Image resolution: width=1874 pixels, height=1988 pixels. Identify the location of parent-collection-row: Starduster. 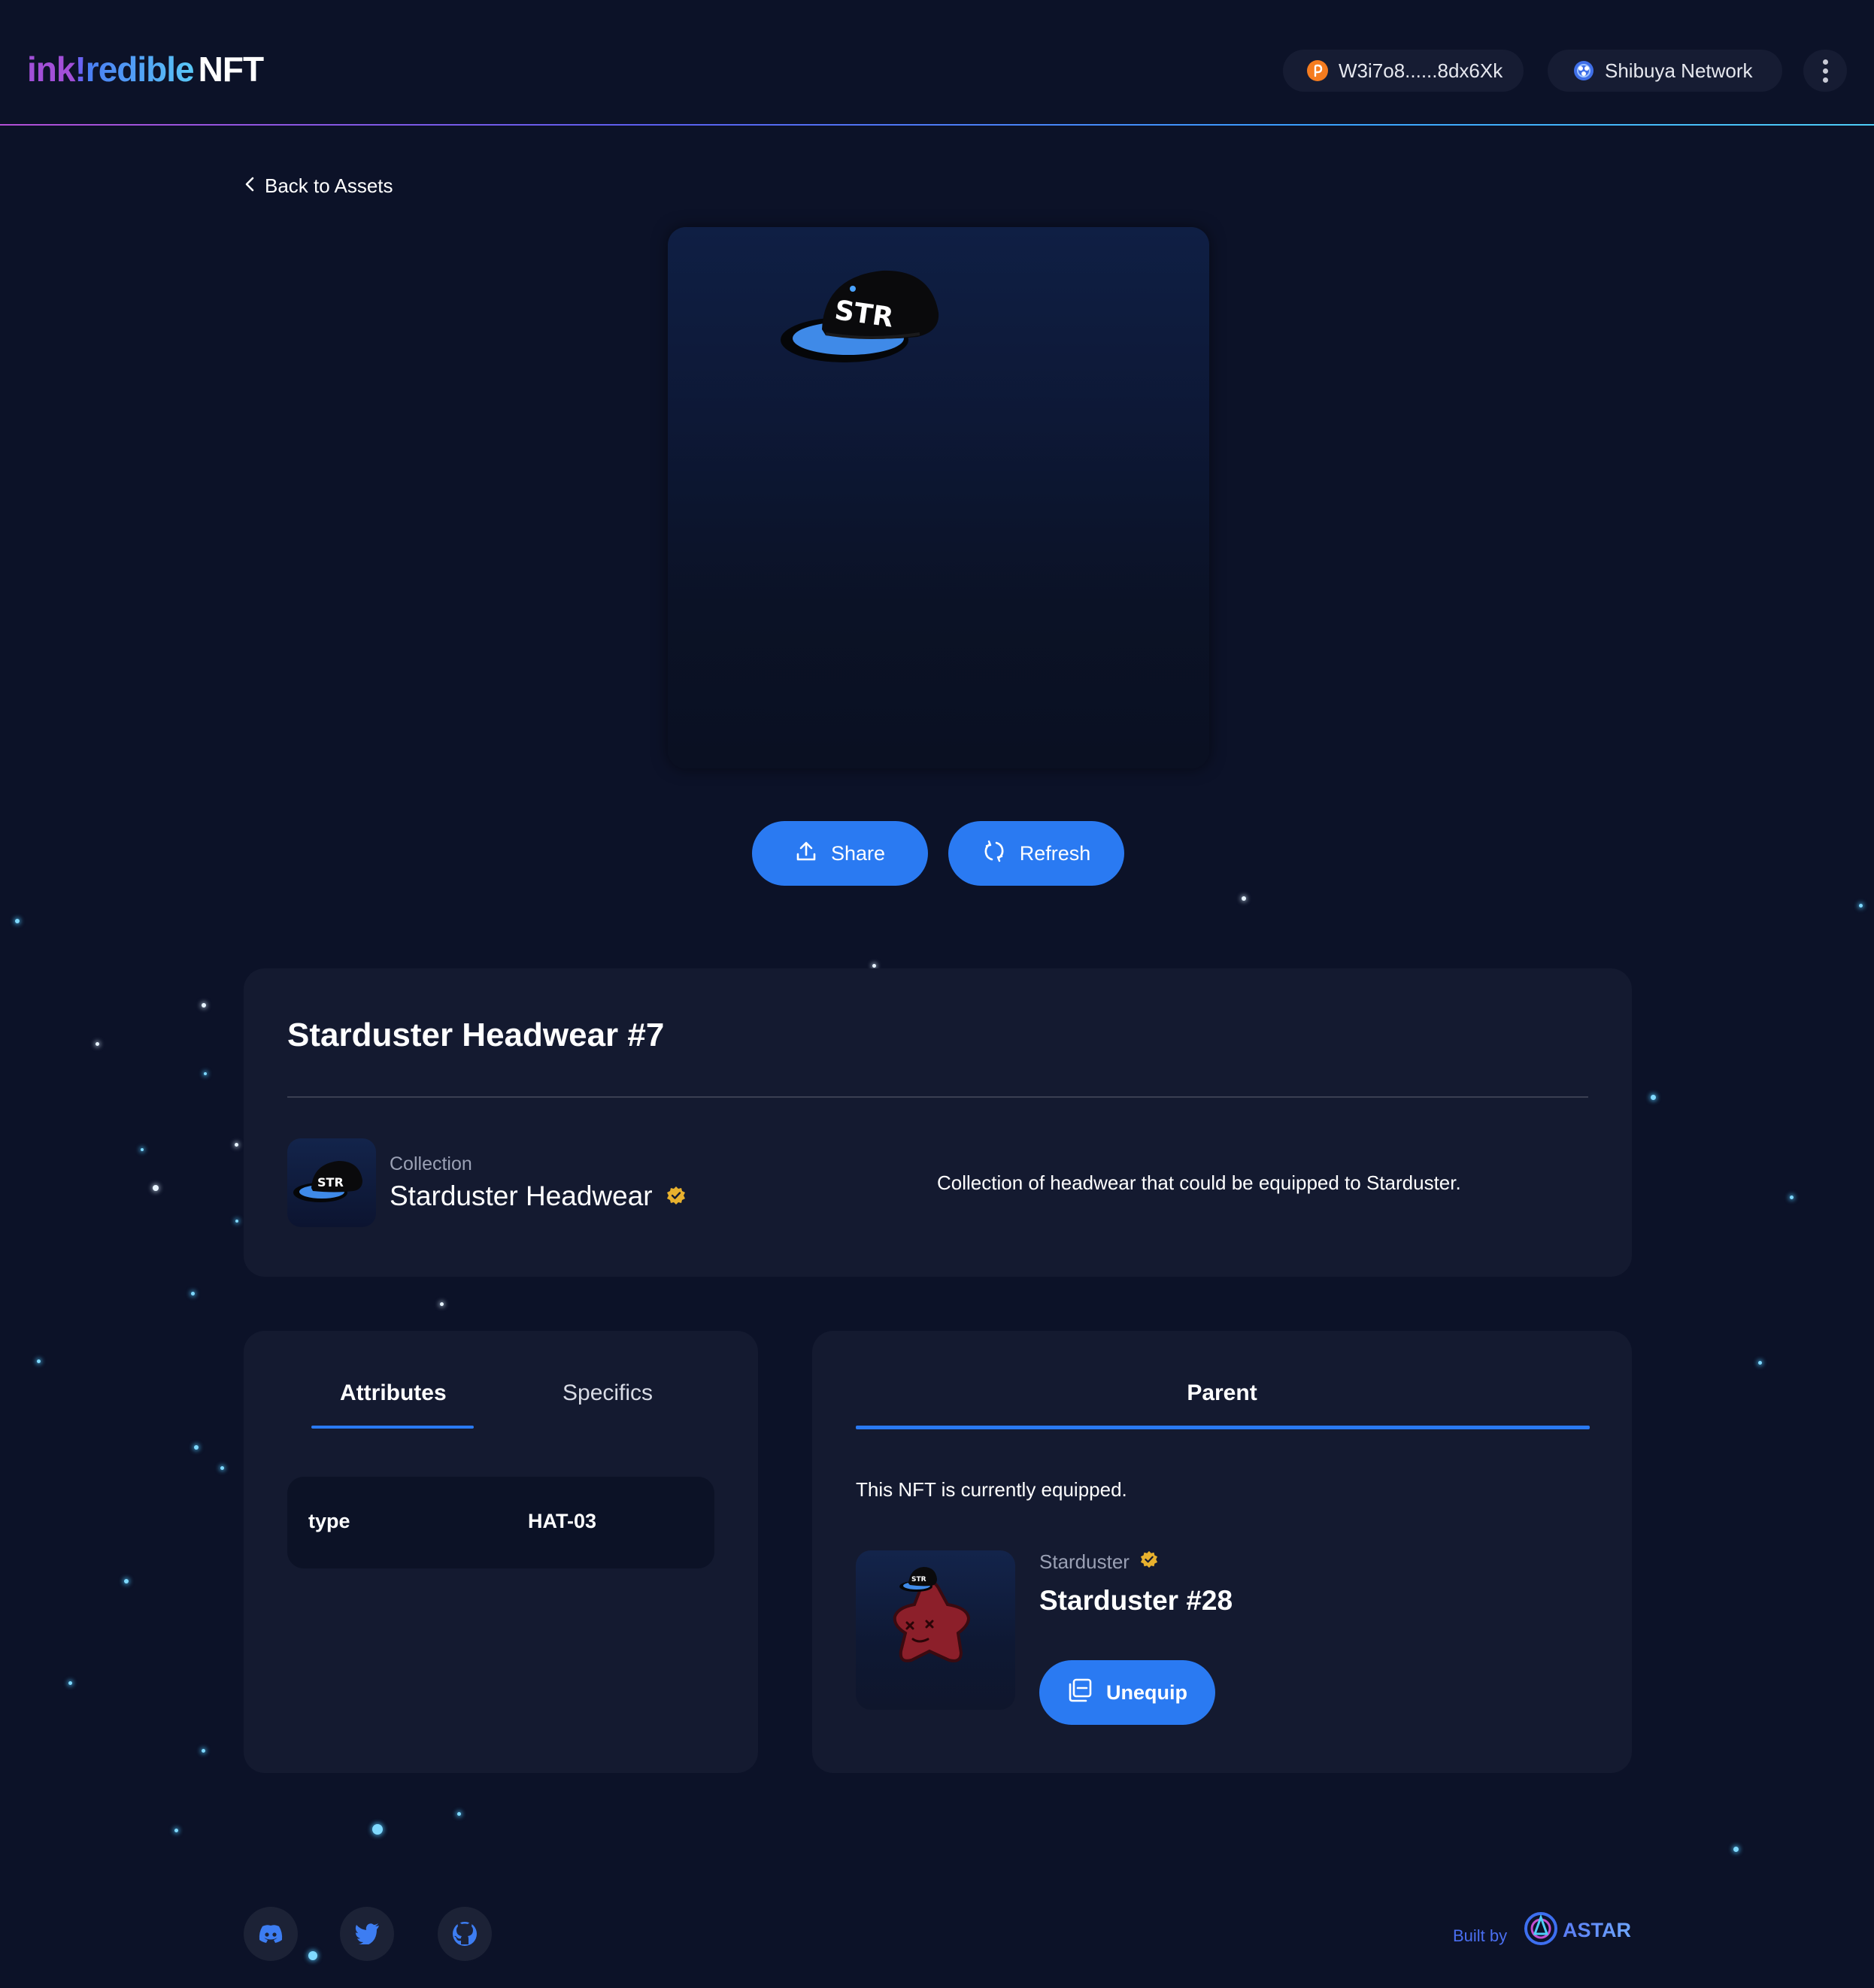
(1098, 1562).